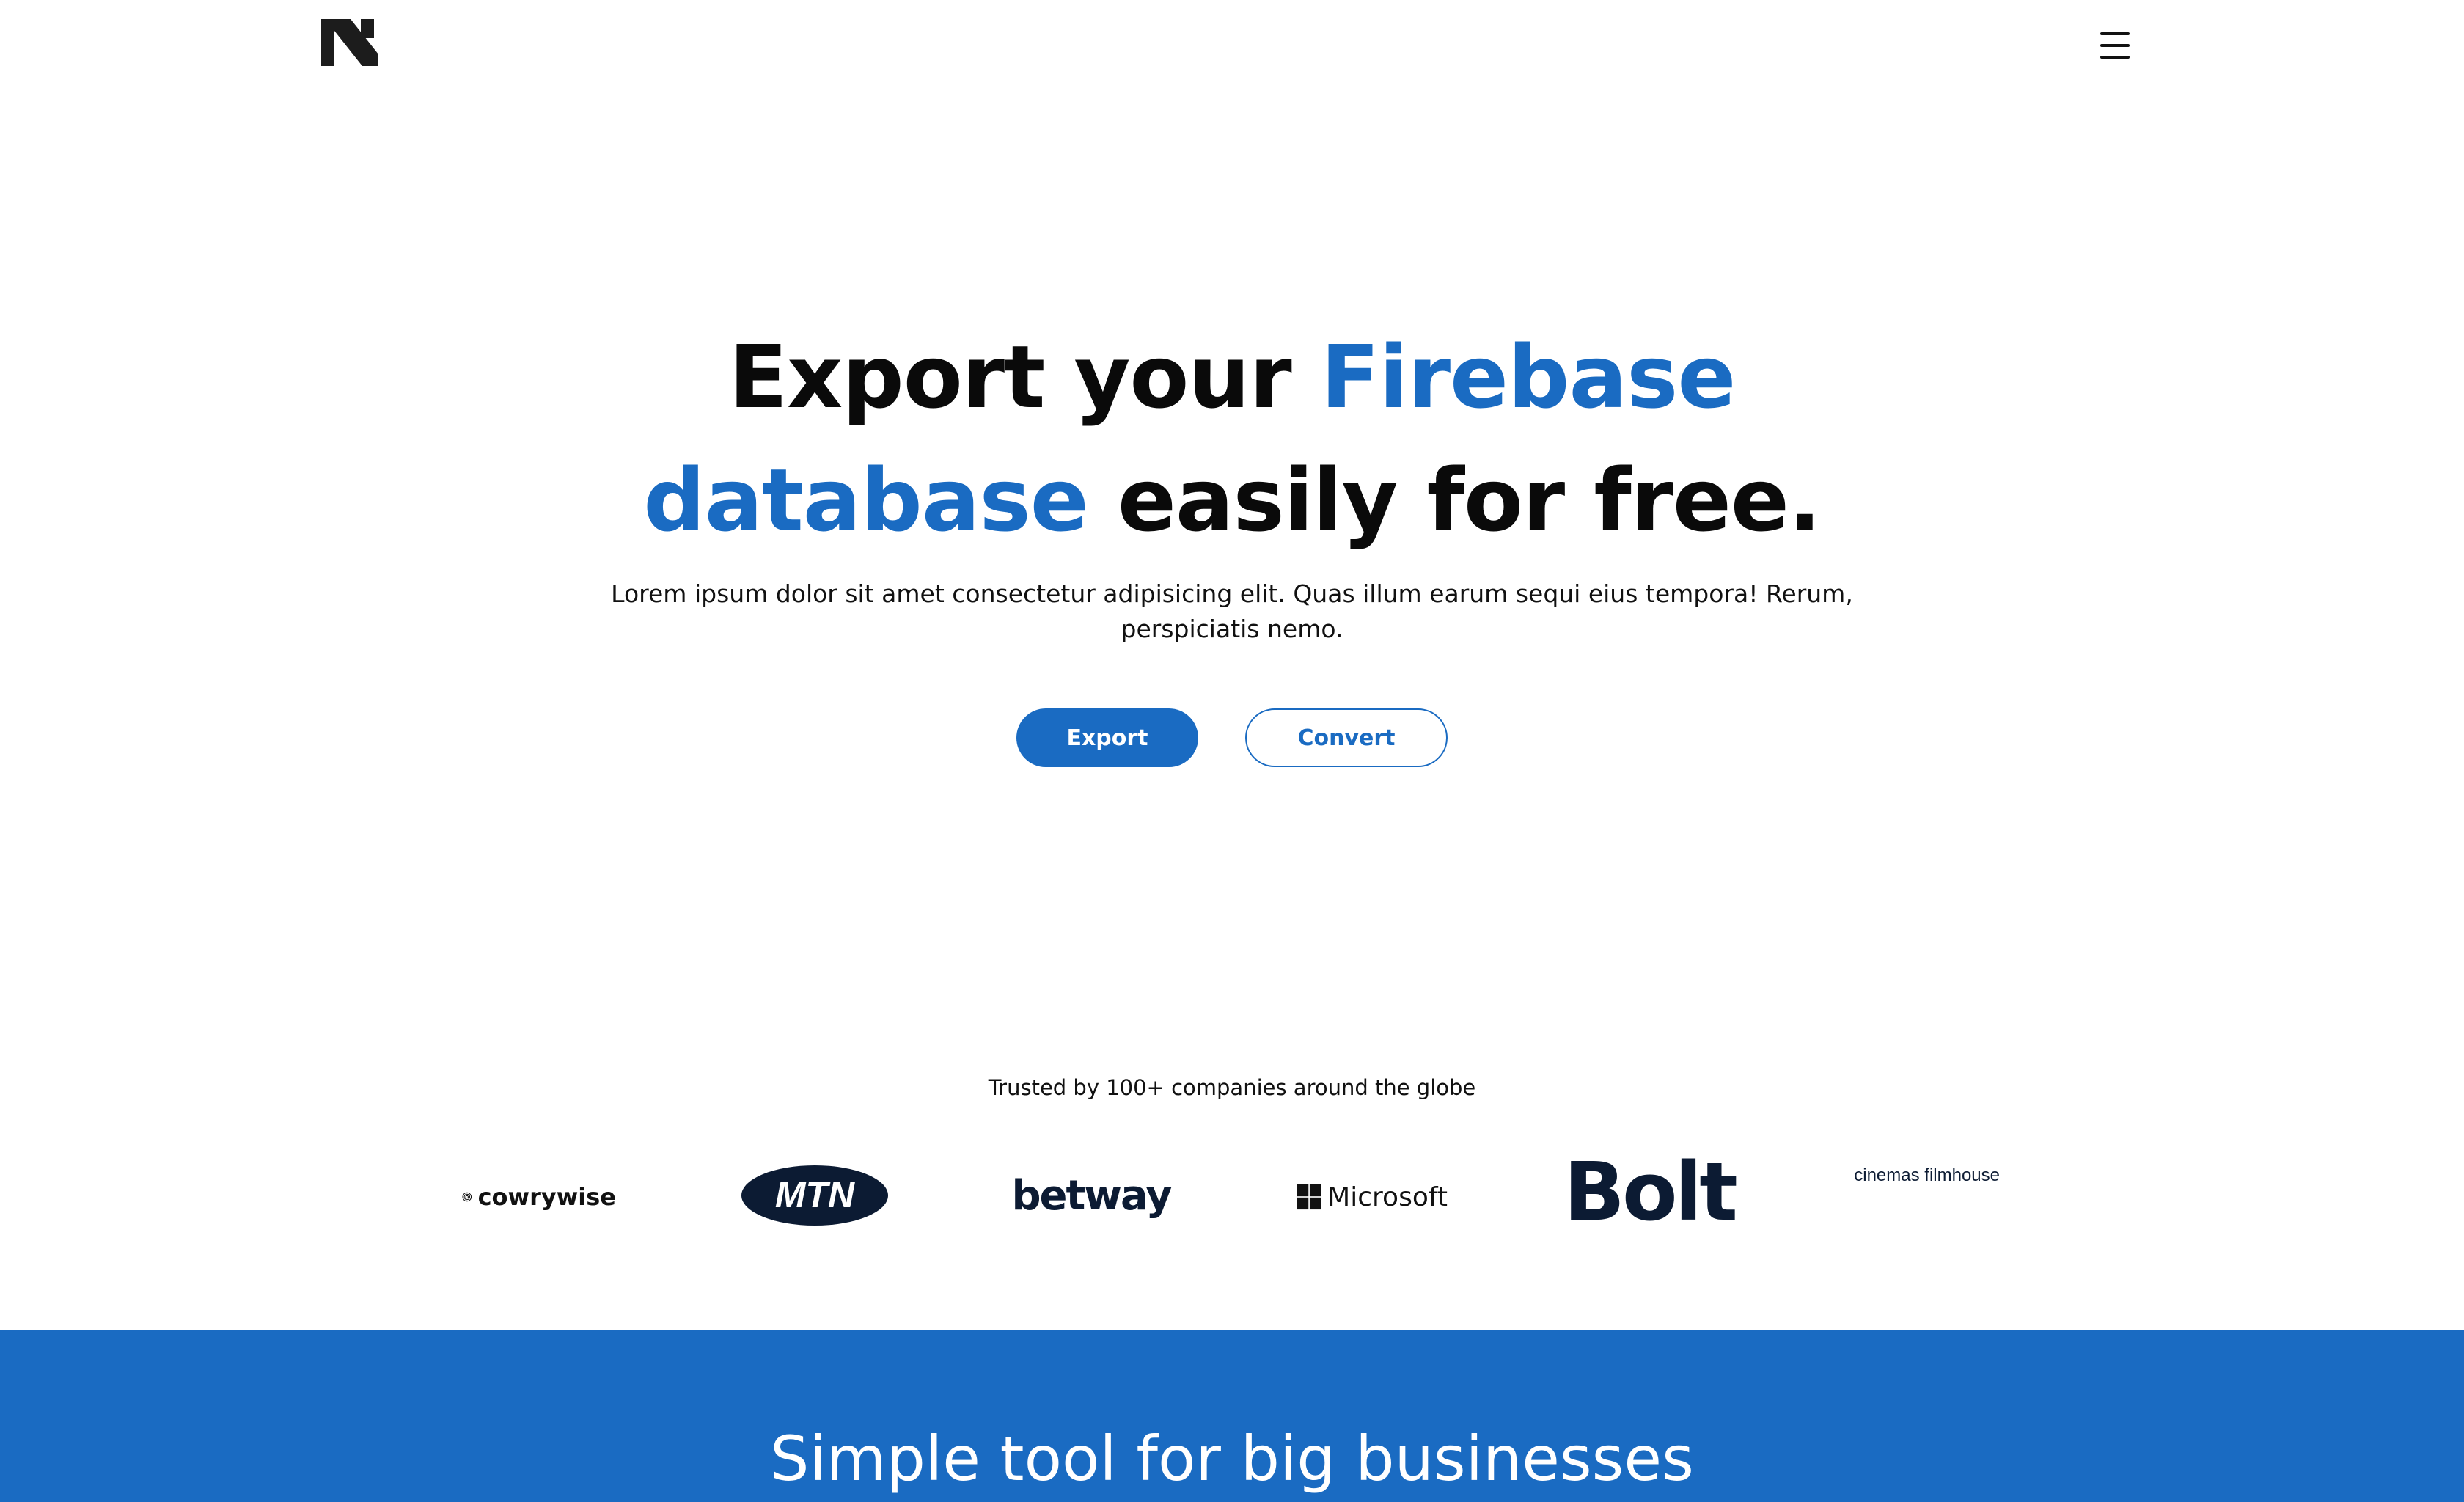 The width and height of the screenshot is (2464, 1502). Describe the element at coordinates (2115, 46) in the screenshot. I see `hamburger-menu-icon` at that location.